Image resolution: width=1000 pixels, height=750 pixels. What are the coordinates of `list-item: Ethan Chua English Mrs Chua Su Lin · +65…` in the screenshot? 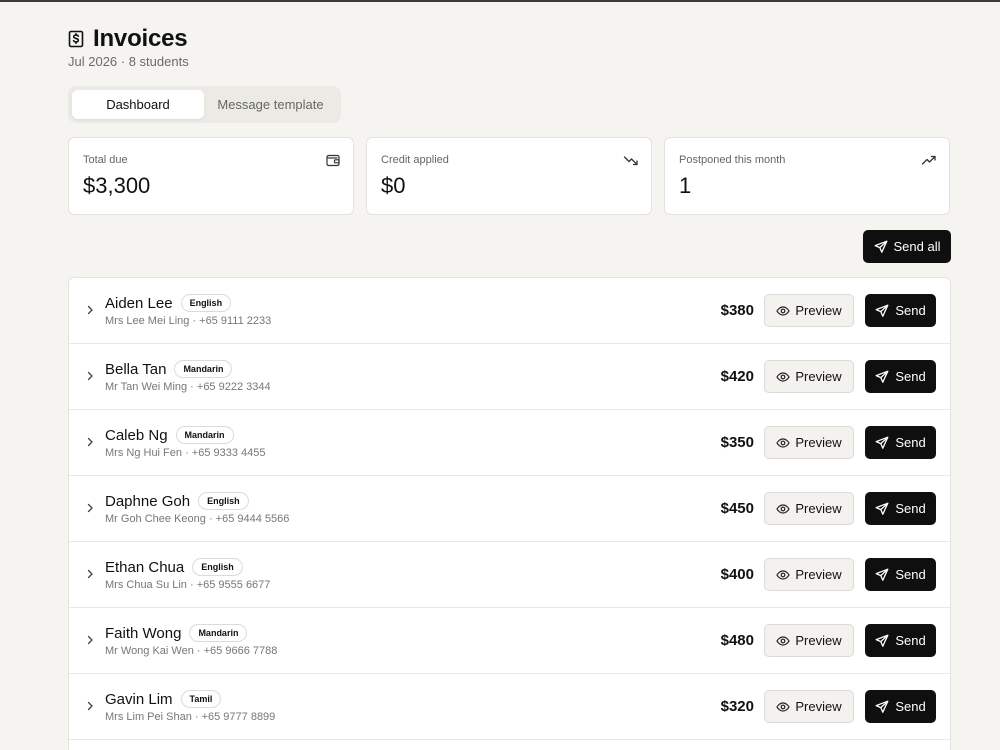 It's located at (509, 575).